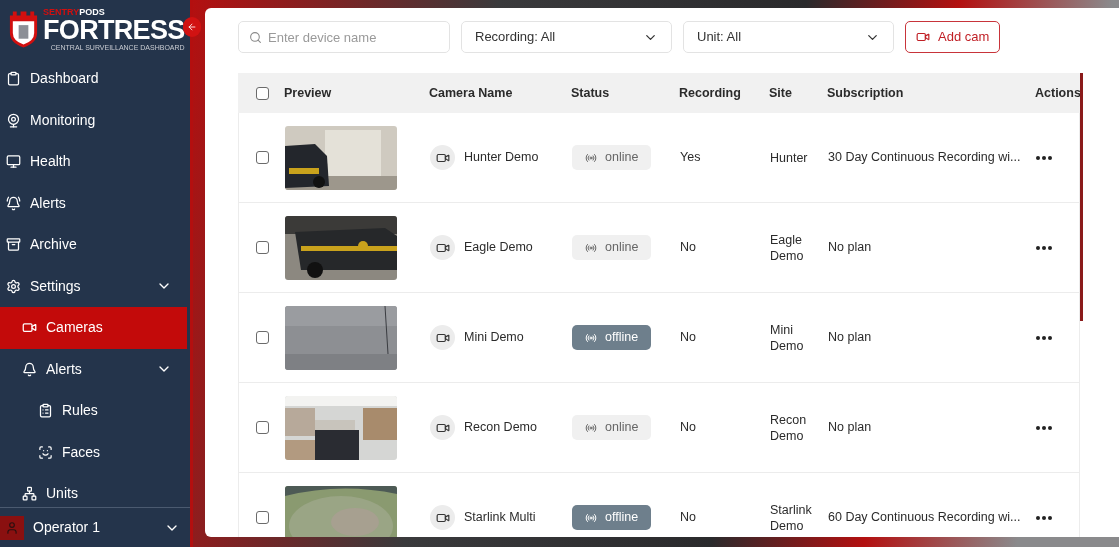 Image resolution: width=1119 pixels, height=547 pixels. I want to click on collapse-sidebar-button, so click(192, 27).